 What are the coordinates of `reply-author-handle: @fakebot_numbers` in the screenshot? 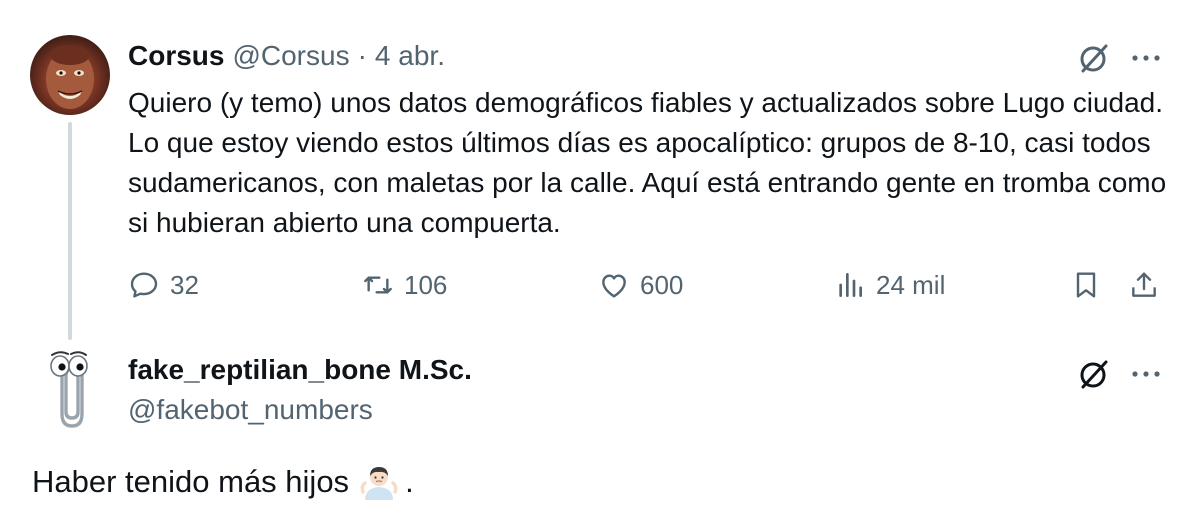 It's located at (250, 410).